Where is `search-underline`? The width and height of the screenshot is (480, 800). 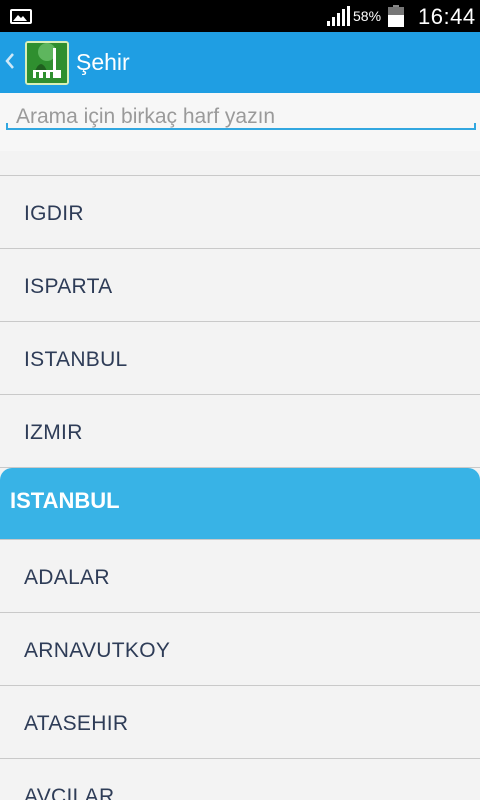 search-underline is located at coordinates (241, 126).